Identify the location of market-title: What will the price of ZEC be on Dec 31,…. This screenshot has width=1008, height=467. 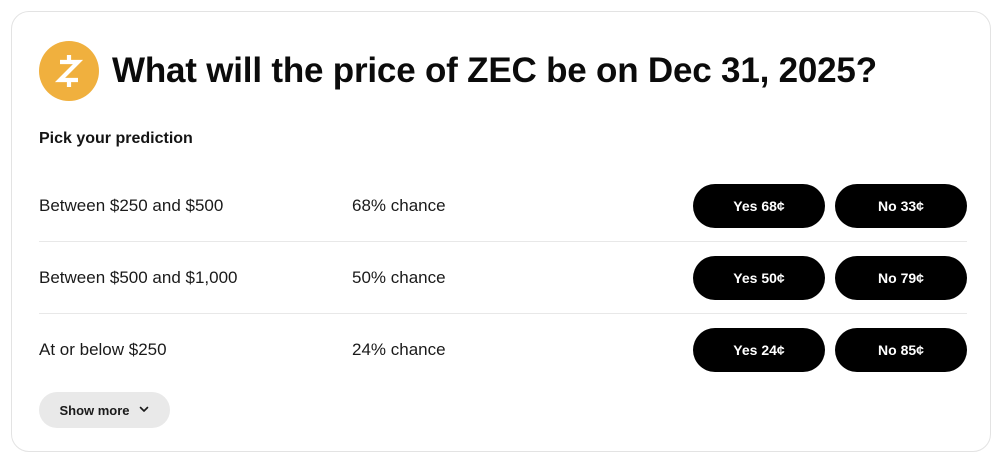
(494, 70).